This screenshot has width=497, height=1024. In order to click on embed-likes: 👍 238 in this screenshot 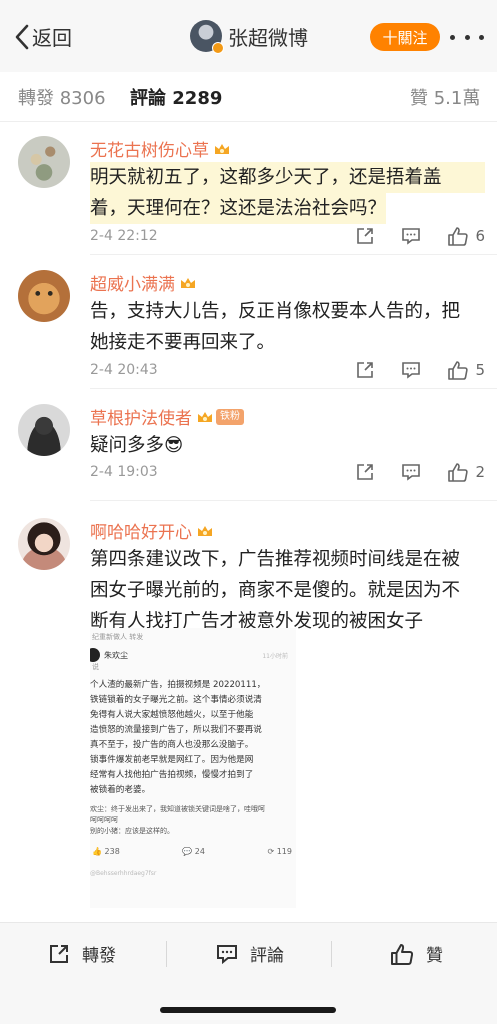, I will do `click(106, 851)`.